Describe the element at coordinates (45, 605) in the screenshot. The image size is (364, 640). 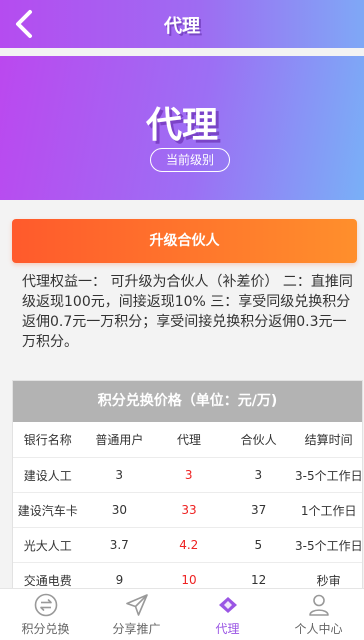
I see `exchange-icon` at that location.